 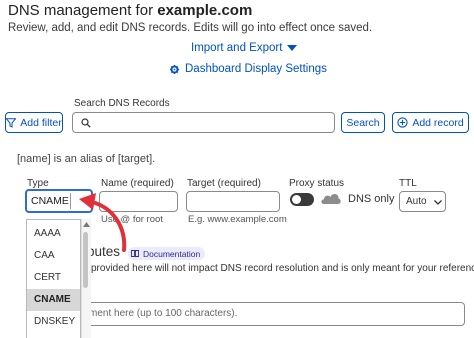 What do you see at coordinates (130, 10) in the screenshot?
I see `page-title: DNS management for example.com` at bounding box center [130, 10].